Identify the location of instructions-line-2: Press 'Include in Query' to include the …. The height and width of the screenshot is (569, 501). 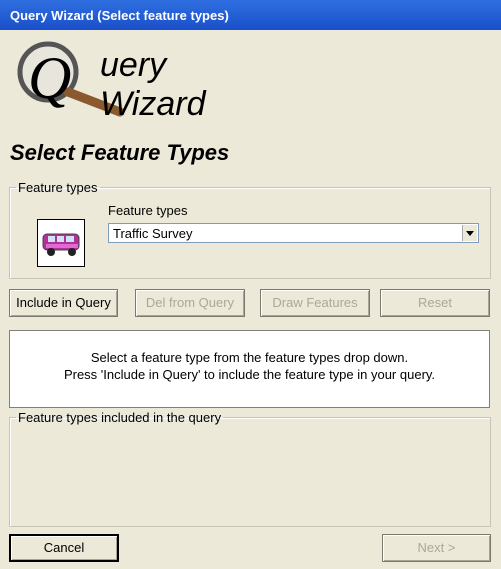
(249, 374).